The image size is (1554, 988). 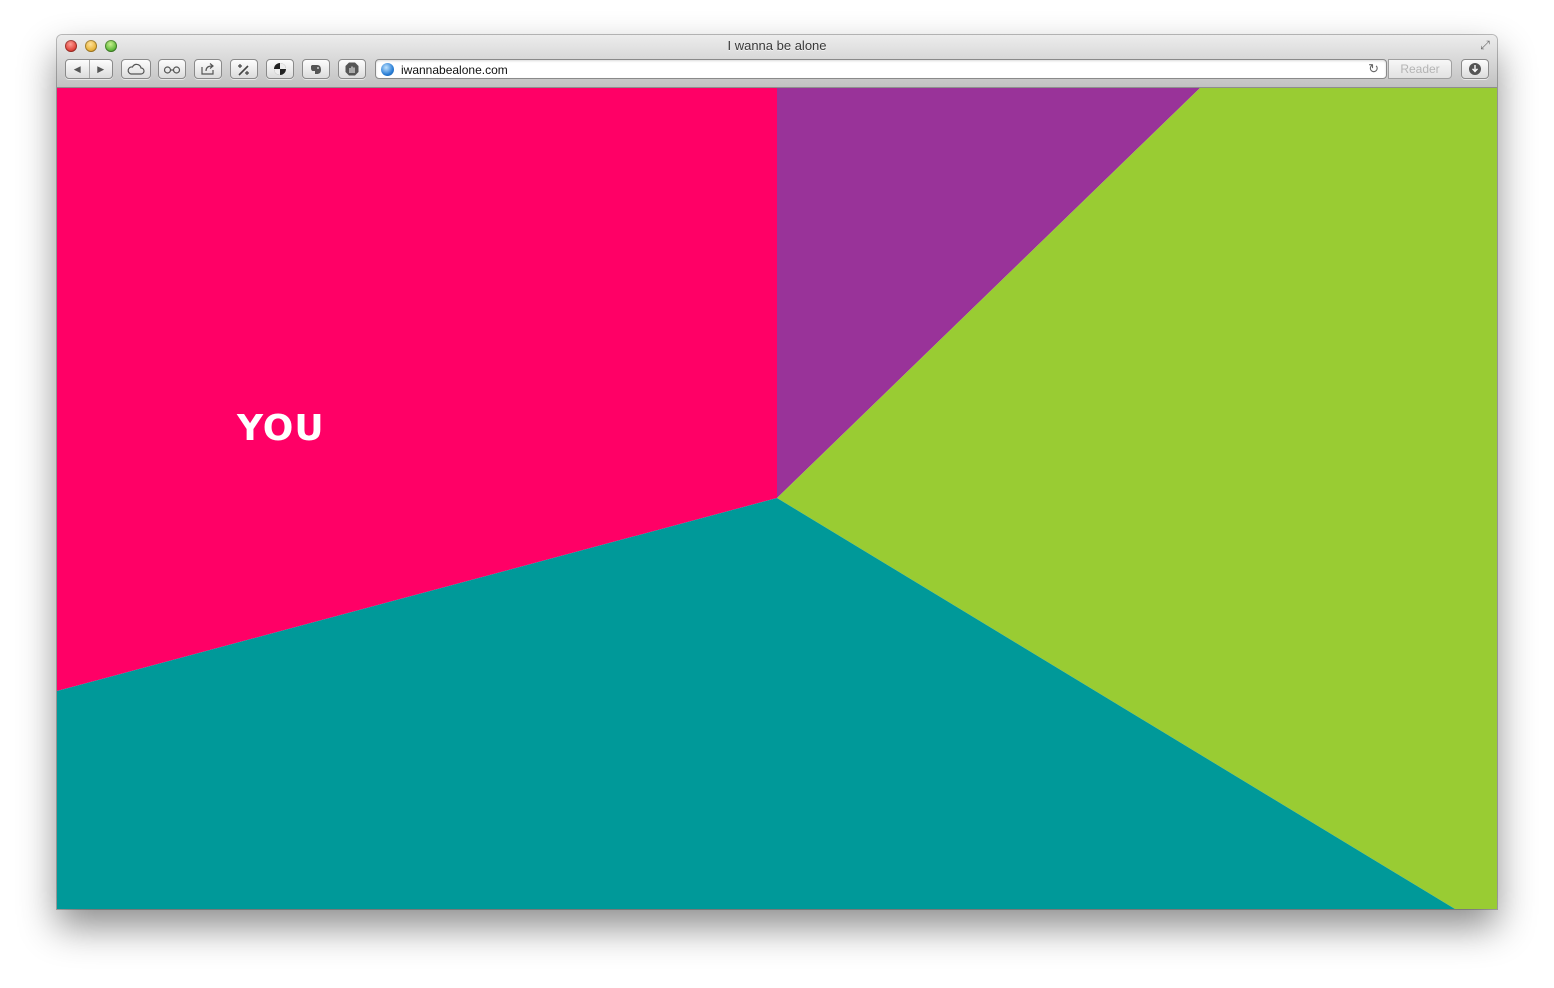 I want to click on elephant-icon, so click(x=316, y=69).